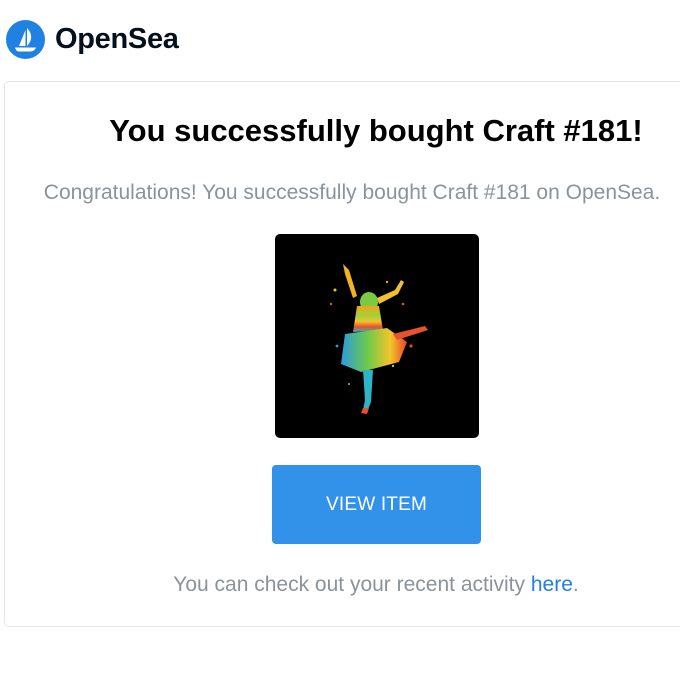 Image resolution: width=680 pixels, height=680 pixels. Describe the element at coordinates (25, 39) in the screenshot. I see `opensea-logo-icon` at that location.